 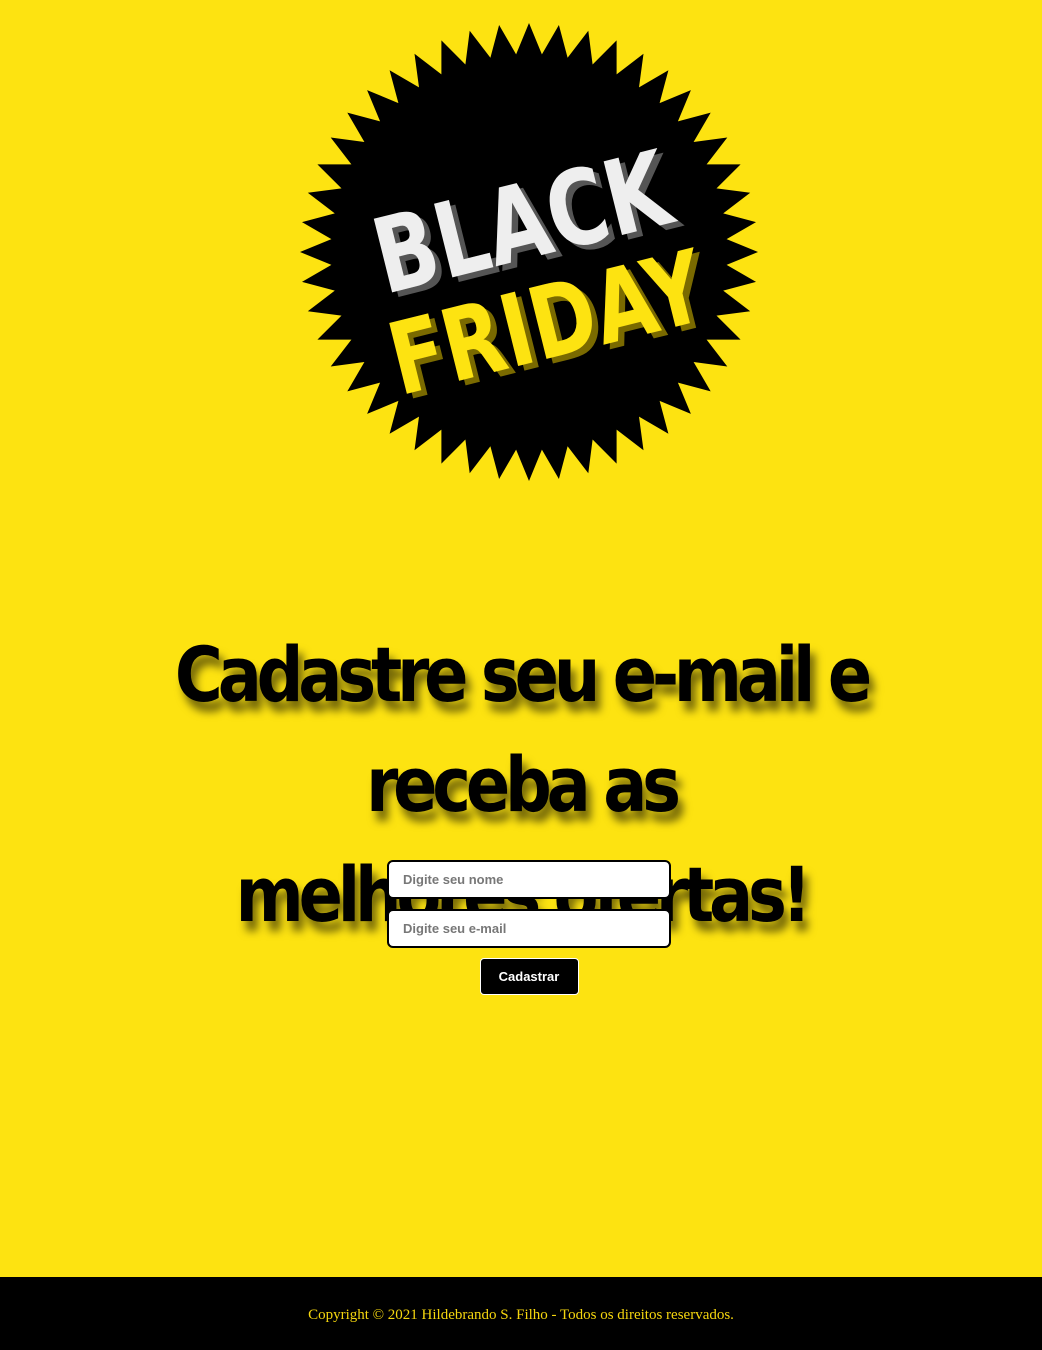 I want to click on submit-button: Cadastrar, so click(x=529, y=976).